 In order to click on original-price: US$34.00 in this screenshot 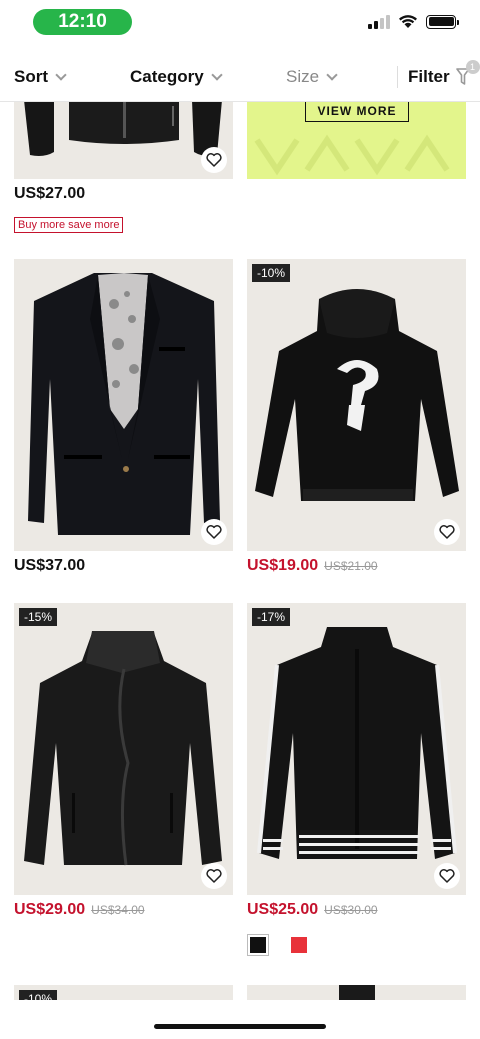, I will do `click(118, 910)`.